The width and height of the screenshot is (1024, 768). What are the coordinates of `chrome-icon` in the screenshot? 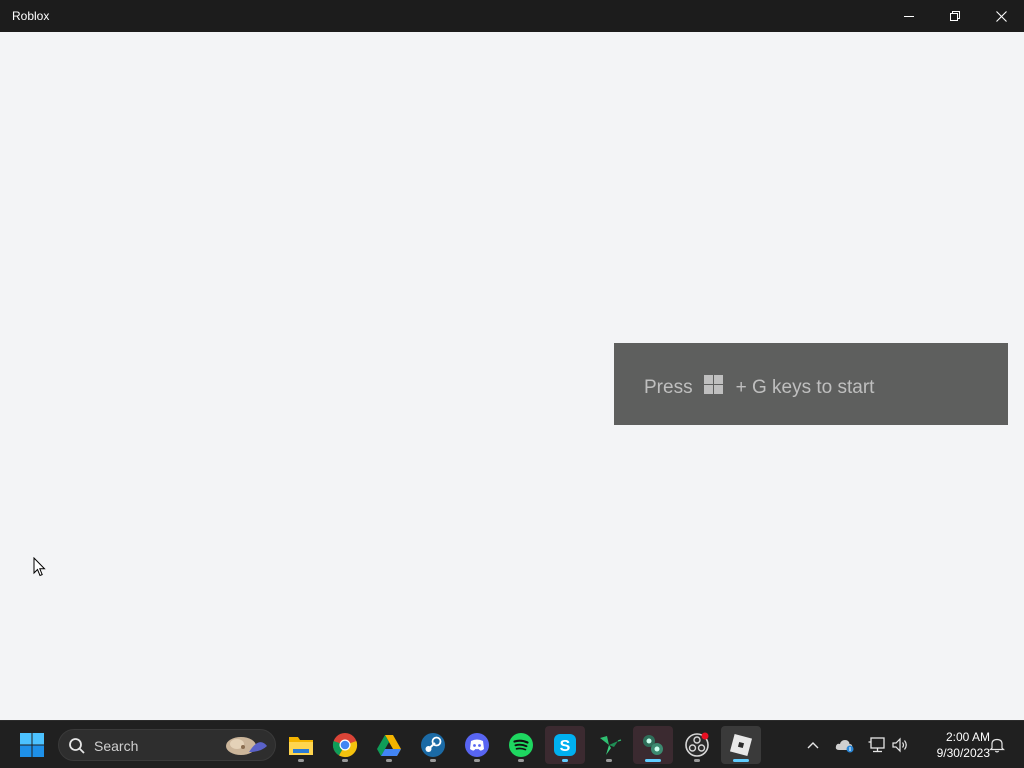 It's located at (345, 745).